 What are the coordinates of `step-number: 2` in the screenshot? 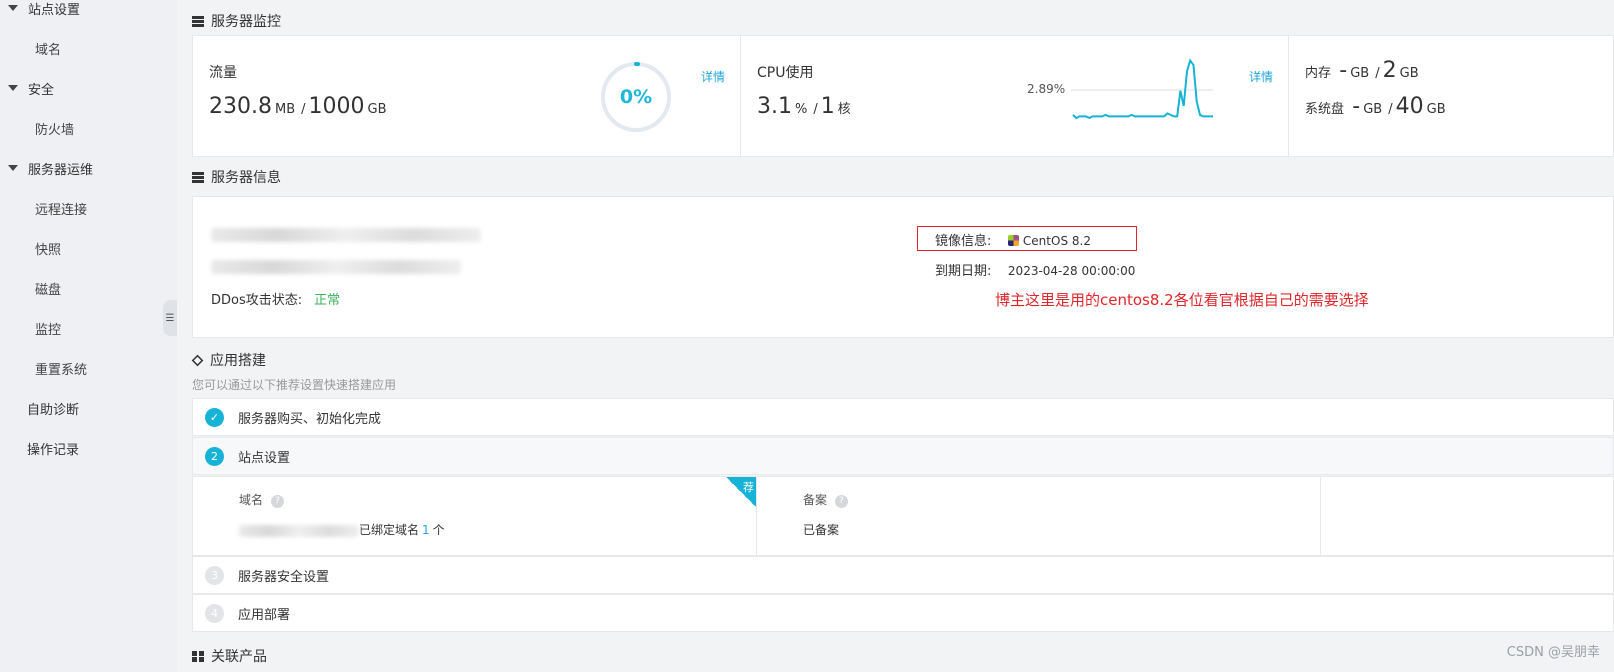 It's located at (214, 456).